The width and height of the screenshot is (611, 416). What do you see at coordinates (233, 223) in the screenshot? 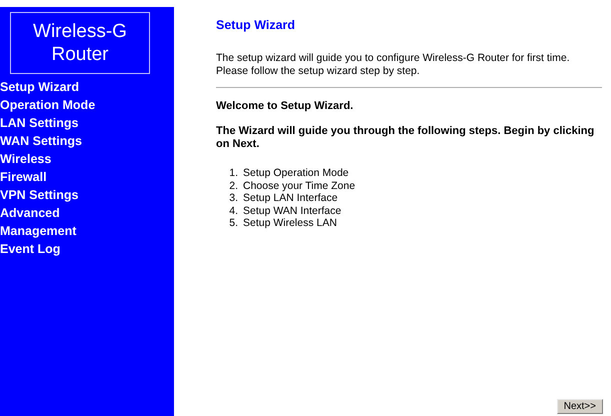
I see `step-number: 5.` at bounding box center [233, 223].